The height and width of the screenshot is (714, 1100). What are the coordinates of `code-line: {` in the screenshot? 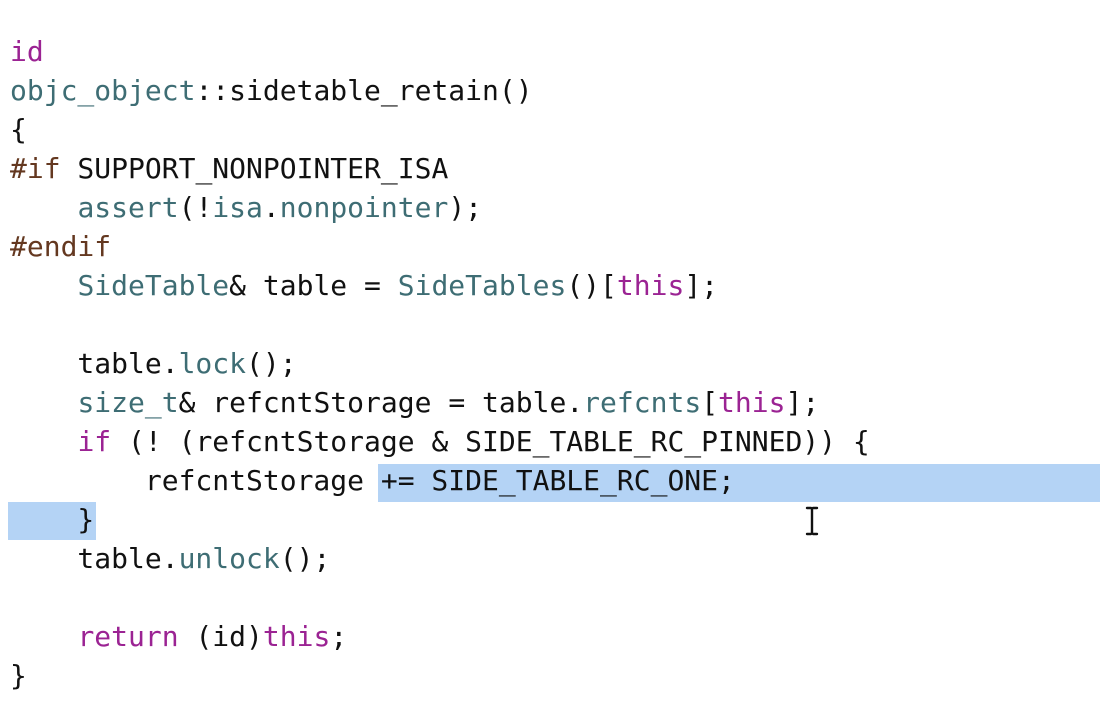 It's located at (18, 129).